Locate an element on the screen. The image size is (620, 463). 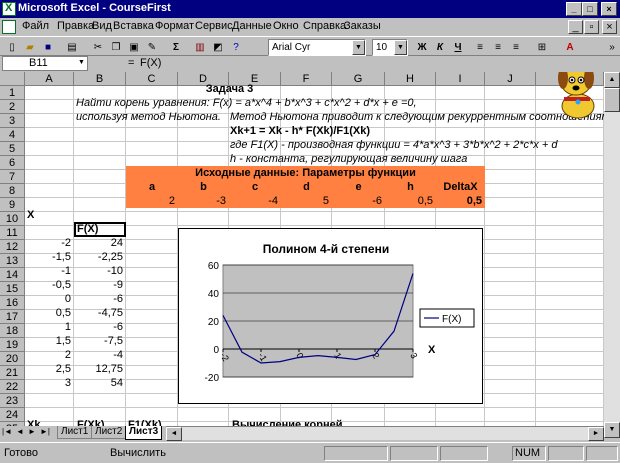
borders-icon: ⊞ is located at coordinates (542, 47).